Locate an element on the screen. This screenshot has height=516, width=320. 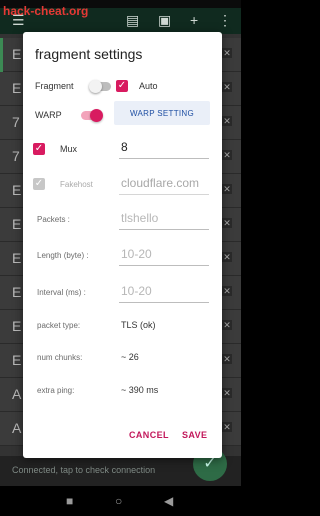
packets-label: Packets : is located at coordinates (53, 219).